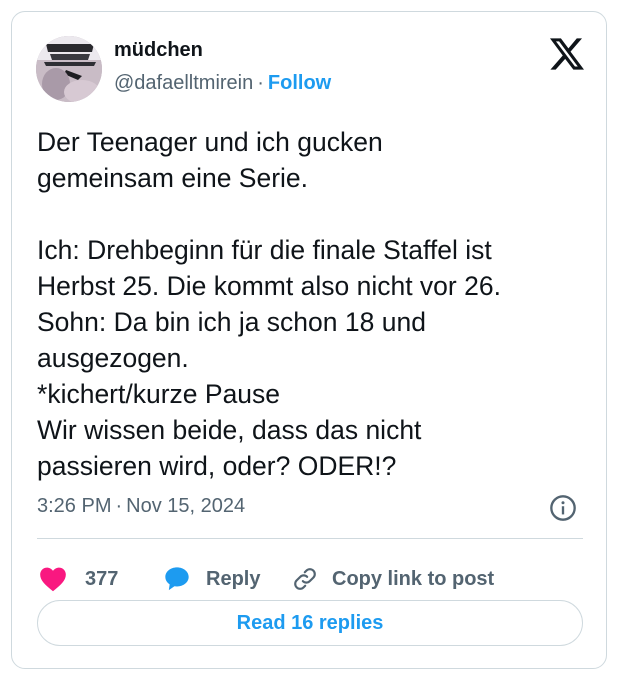  Describe the element at coordinates (74, 506) in the screenshot. I see `tweet-time: 3:26 PM` at that location.